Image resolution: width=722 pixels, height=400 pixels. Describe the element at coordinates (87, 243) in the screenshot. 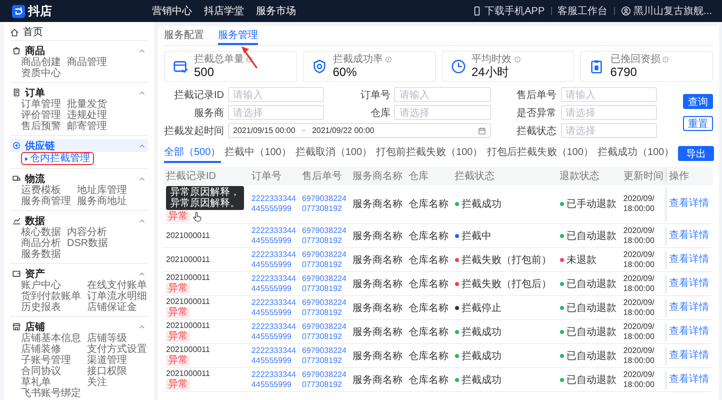

I see `sidebar-item: DSR数据` at that location.